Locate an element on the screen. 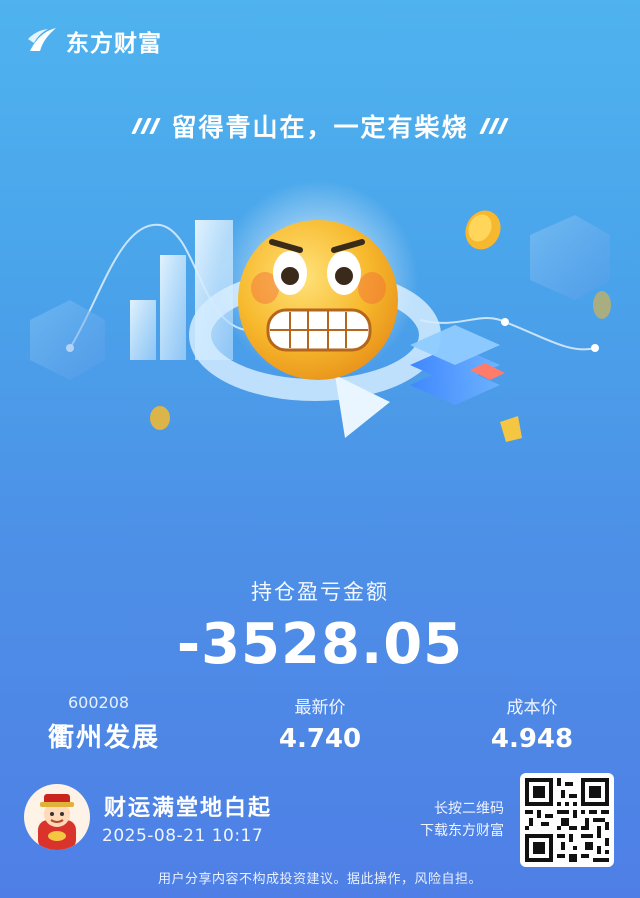 The height and width of the screenshot is (898, 640). logo-icon is located at coordinates (42, 39).